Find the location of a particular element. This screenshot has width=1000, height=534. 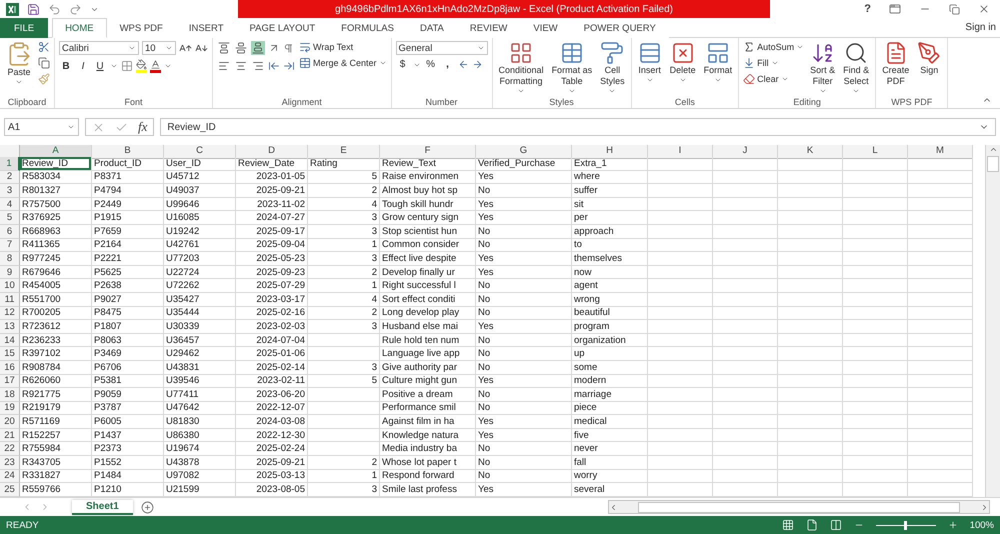

increase-decimal-icon is located at coordinates (463, 64).